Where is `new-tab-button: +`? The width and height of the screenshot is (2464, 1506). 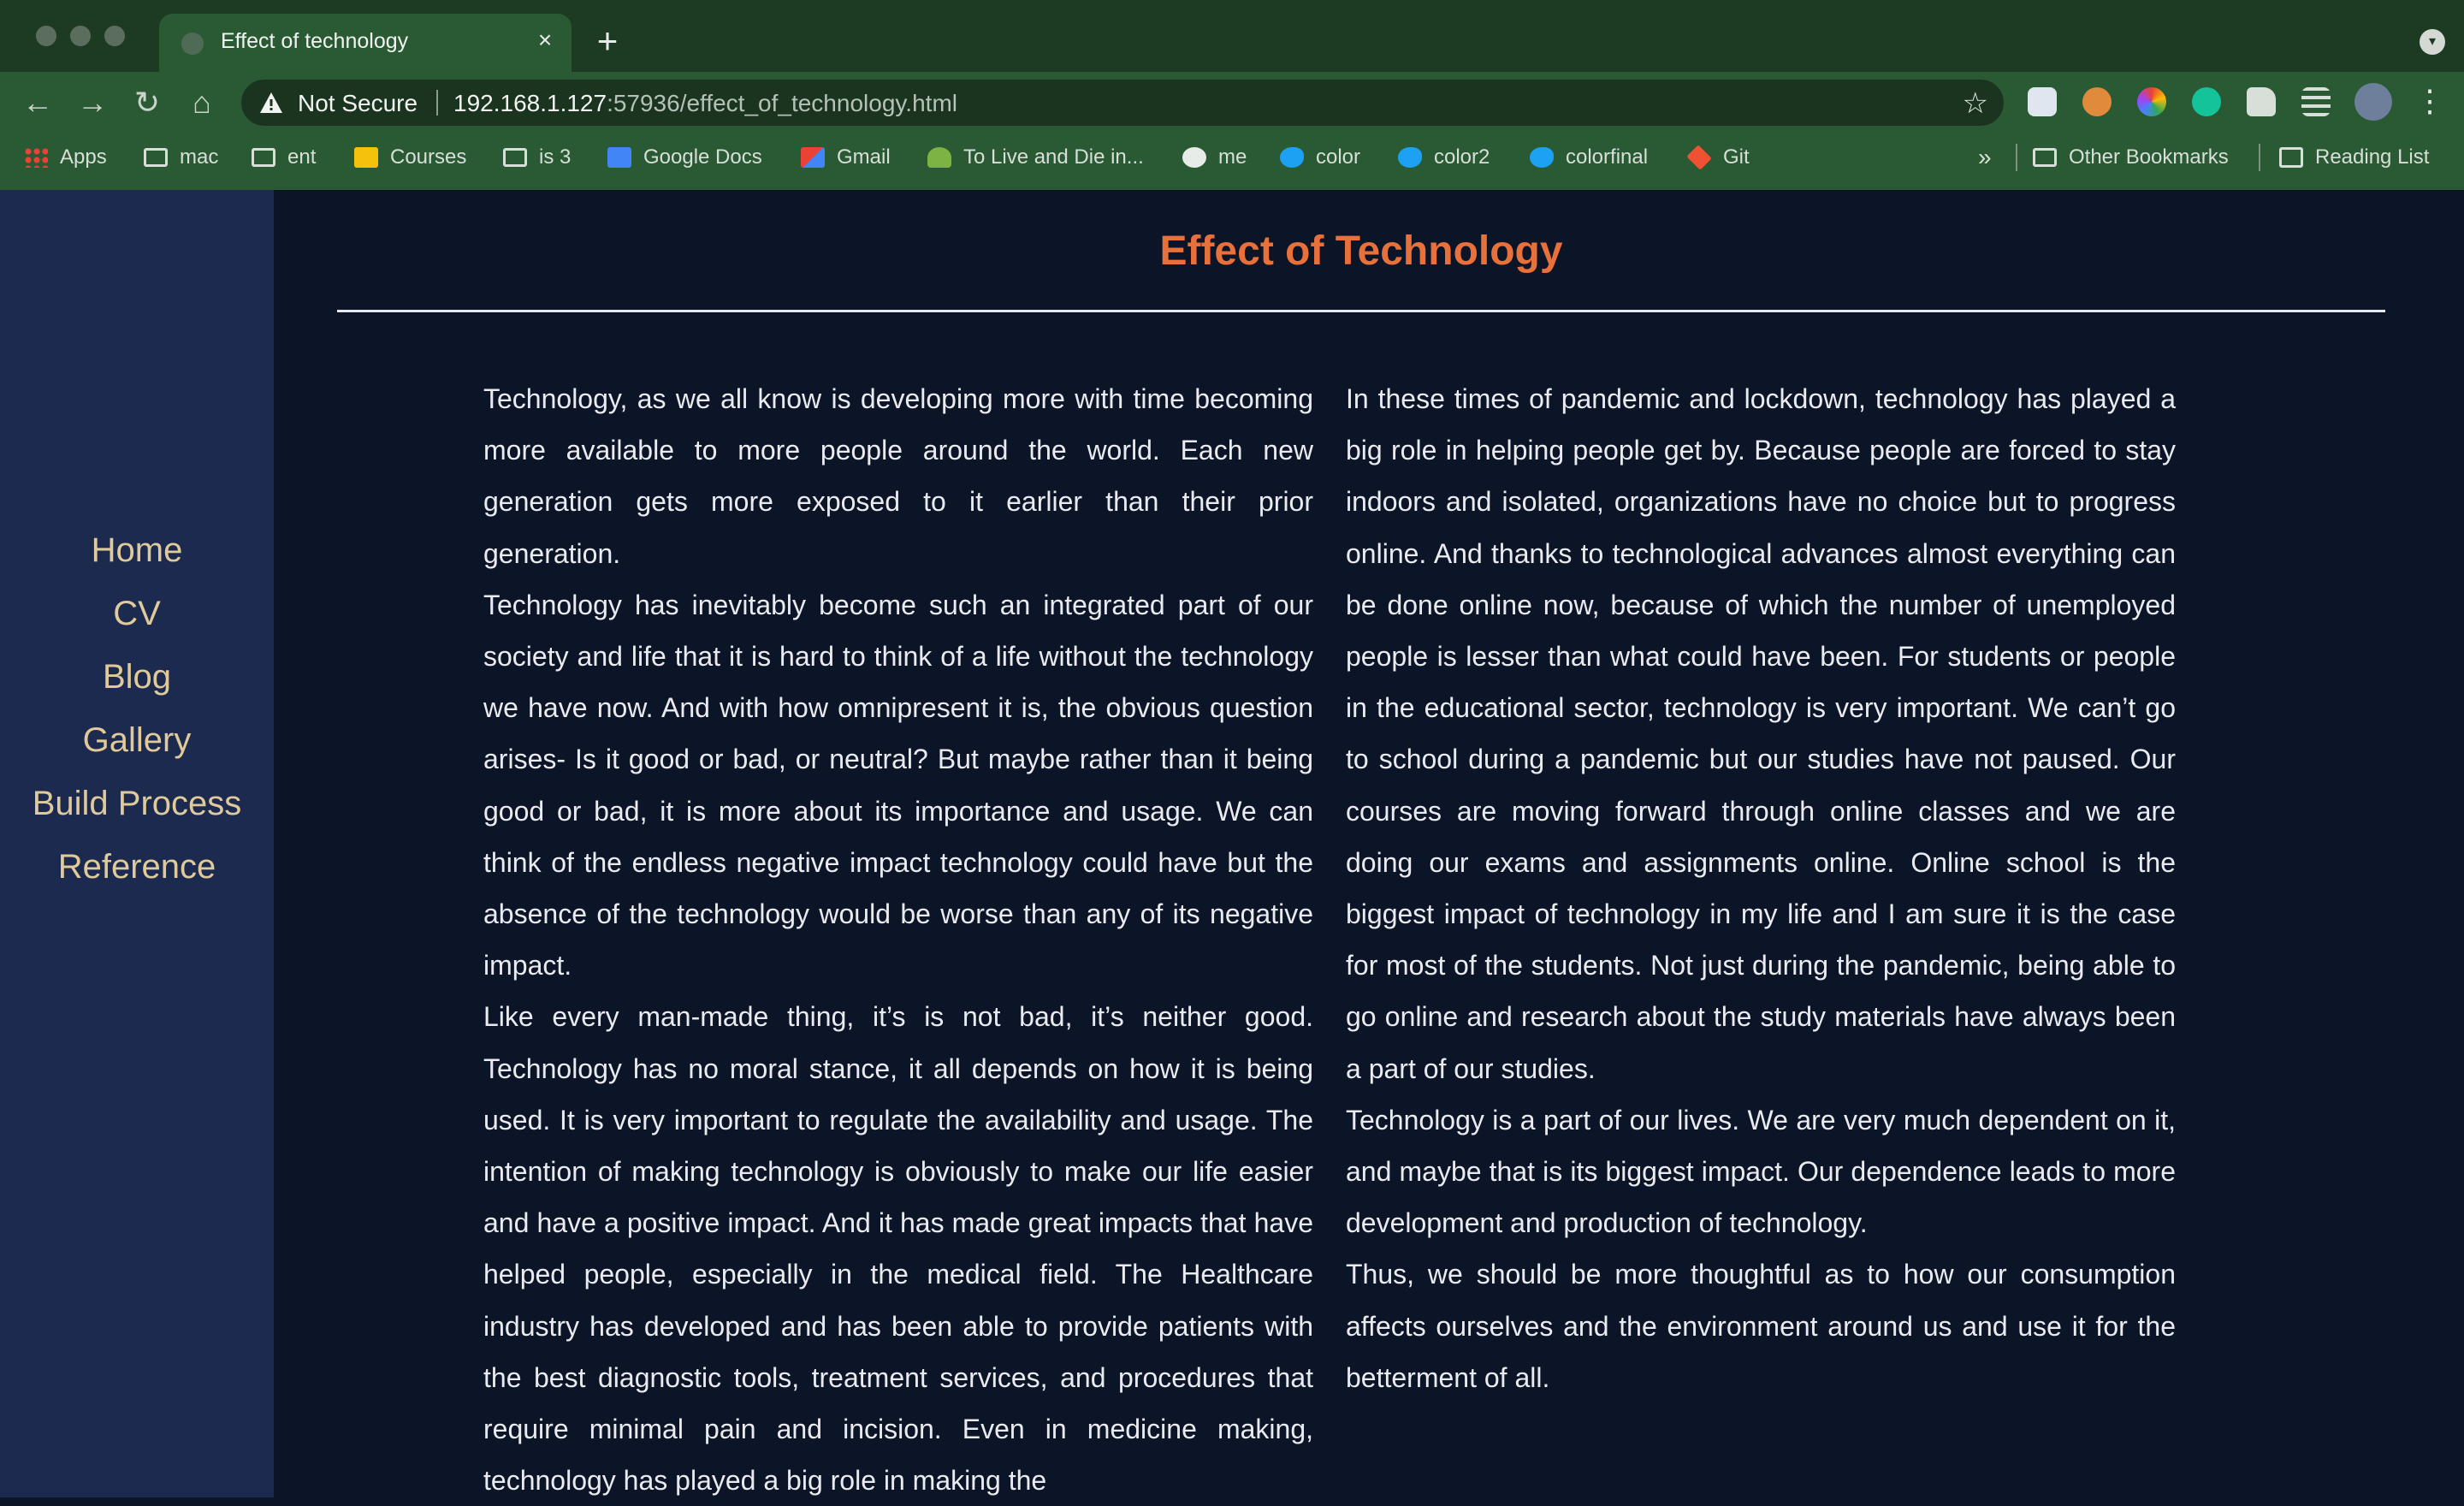
new-tab-button: + is located at coordinates (607, 41).